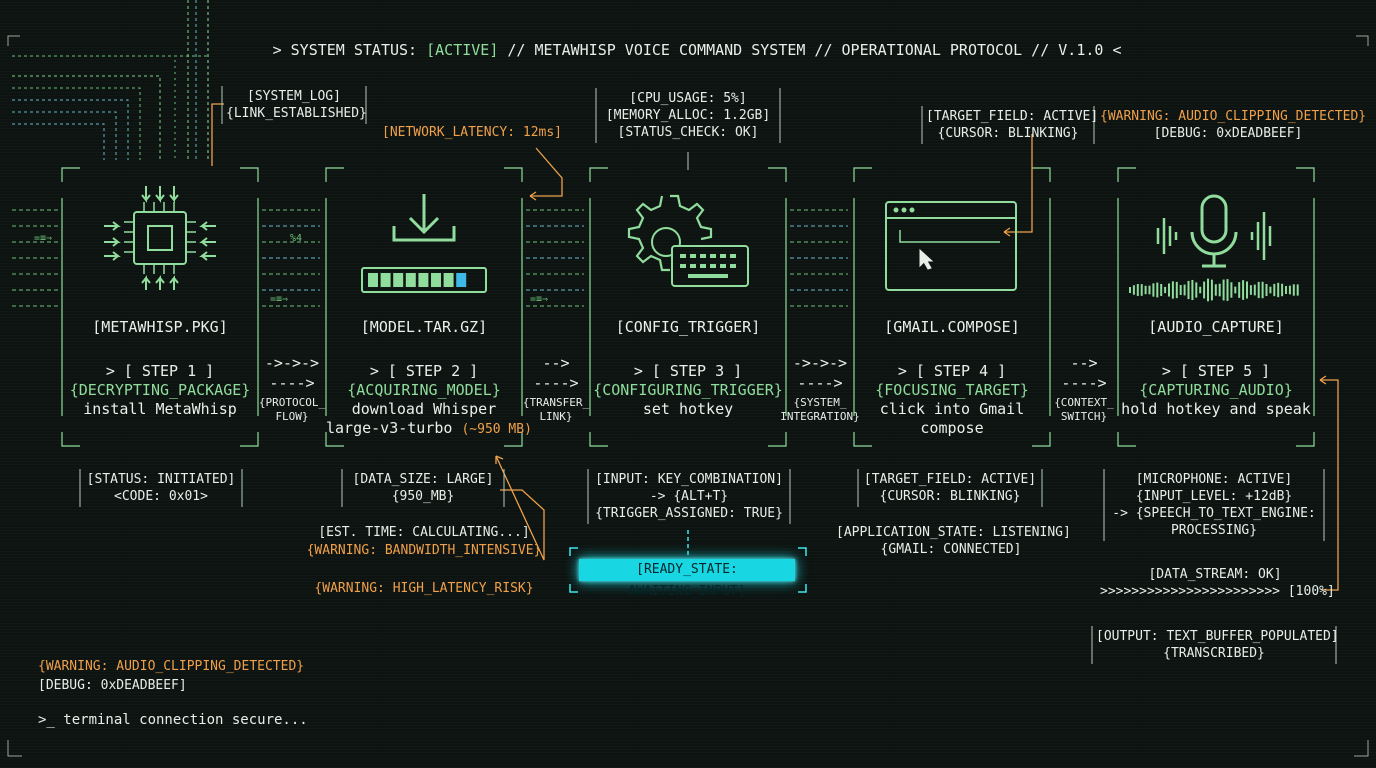  I want to click on card-filename: [GMAIL.COMPOSE], so click(952, 327).